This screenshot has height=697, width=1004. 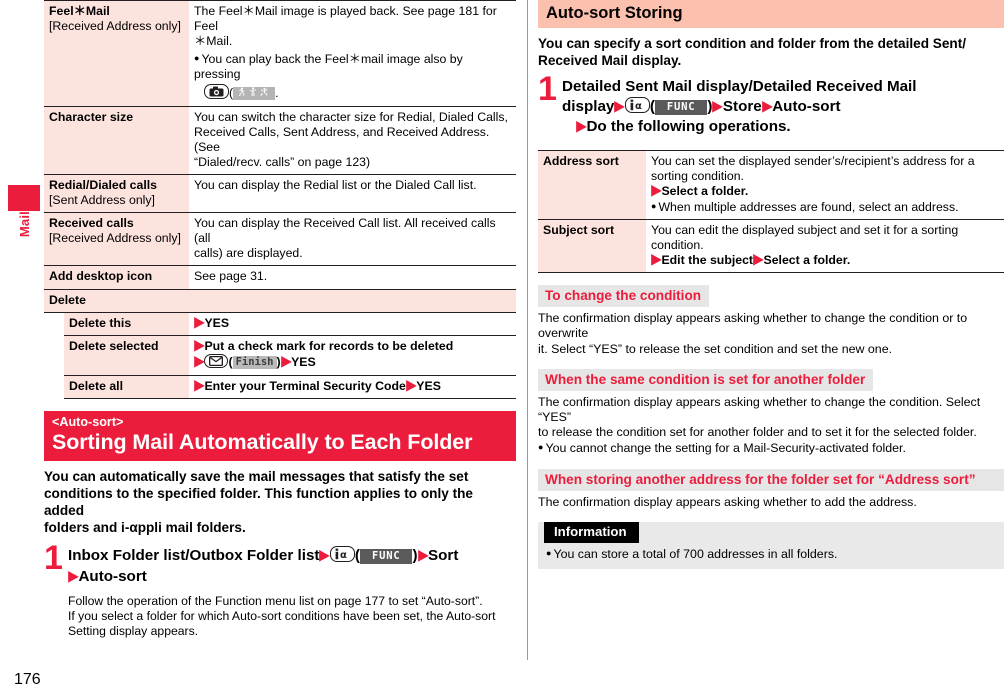 I want to click on section-tab-text: Mail, so click(x=24, y=224).